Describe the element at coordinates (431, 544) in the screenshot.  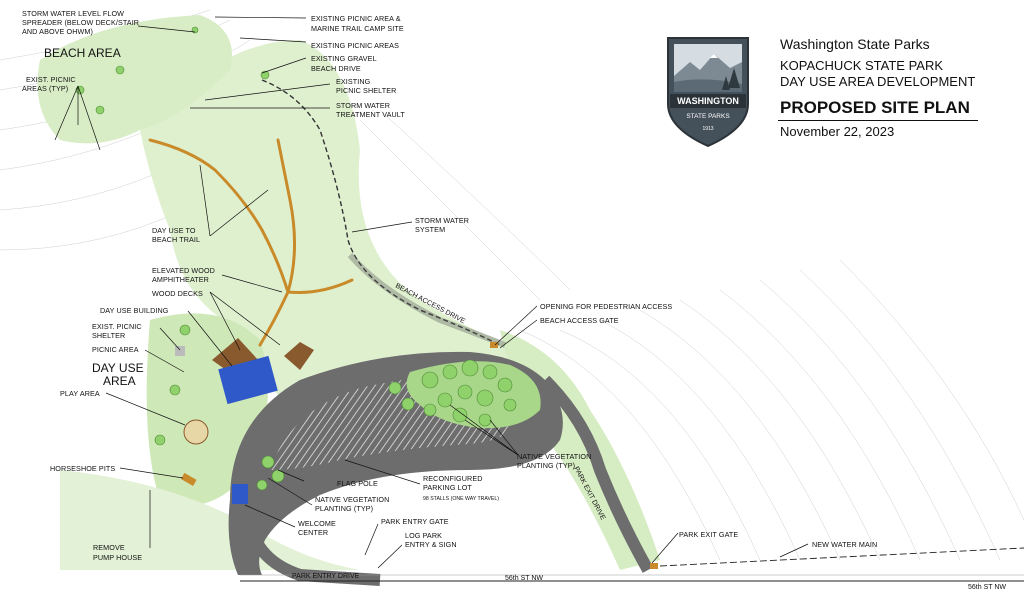
I see `callout-log-park-entry-2: ENTRY & SIGN` at that location.